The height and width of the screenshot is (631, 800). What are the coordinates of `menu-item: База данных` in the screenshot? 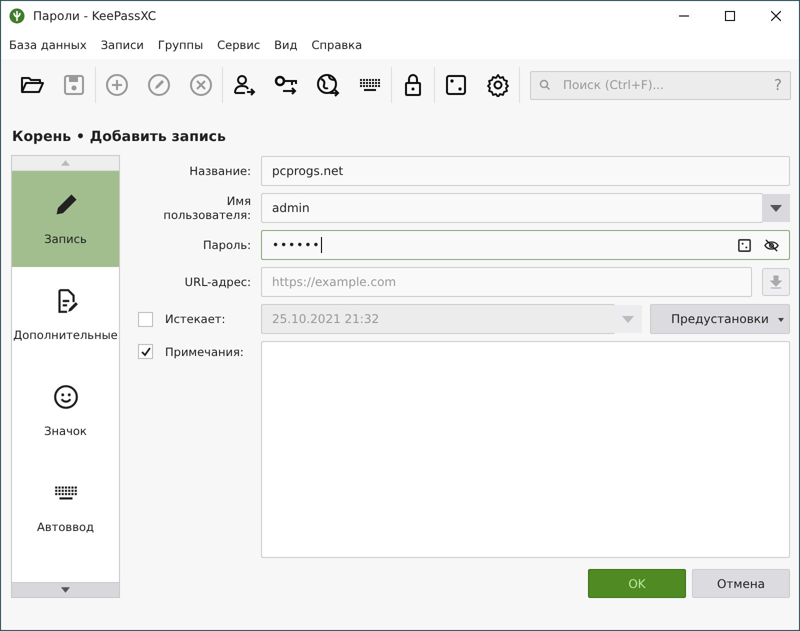 It's located at (48, 45).